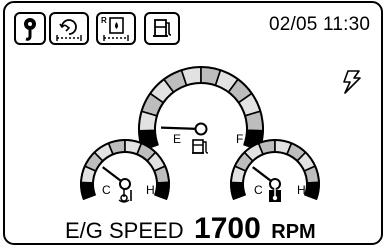 This screenshot has height=249, width=386. What do you see at coordinates (150, 190) in the screenshot?
I see `oil-temp-max-label: H` at bounding box center [150, 190].